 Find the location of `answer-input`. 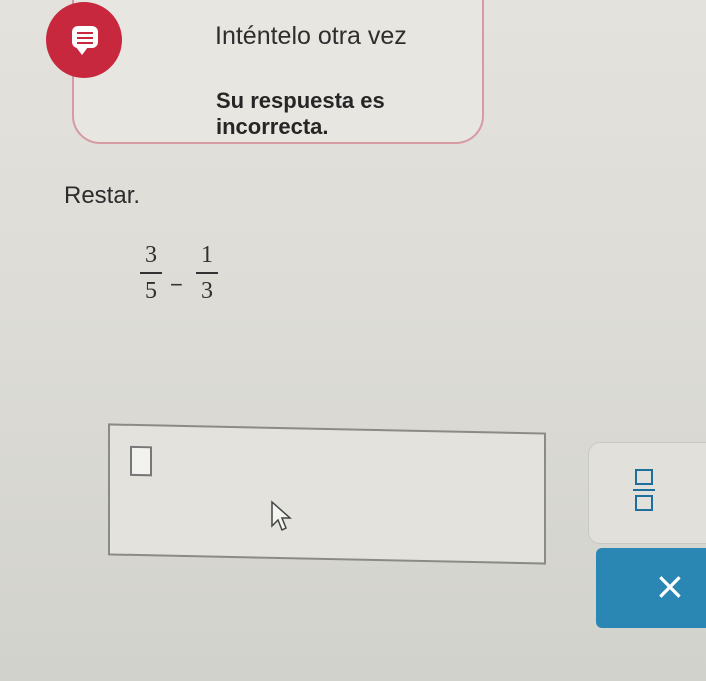

answer-input is located at coordinates (327, 494).